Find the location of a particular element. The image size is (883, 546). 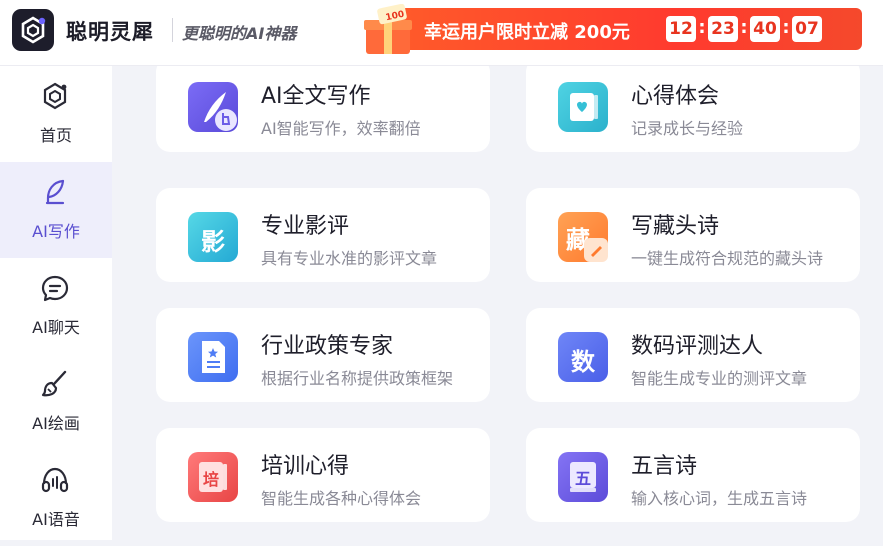

wu-book-icon: 五 is located at coordinates (583, 477).